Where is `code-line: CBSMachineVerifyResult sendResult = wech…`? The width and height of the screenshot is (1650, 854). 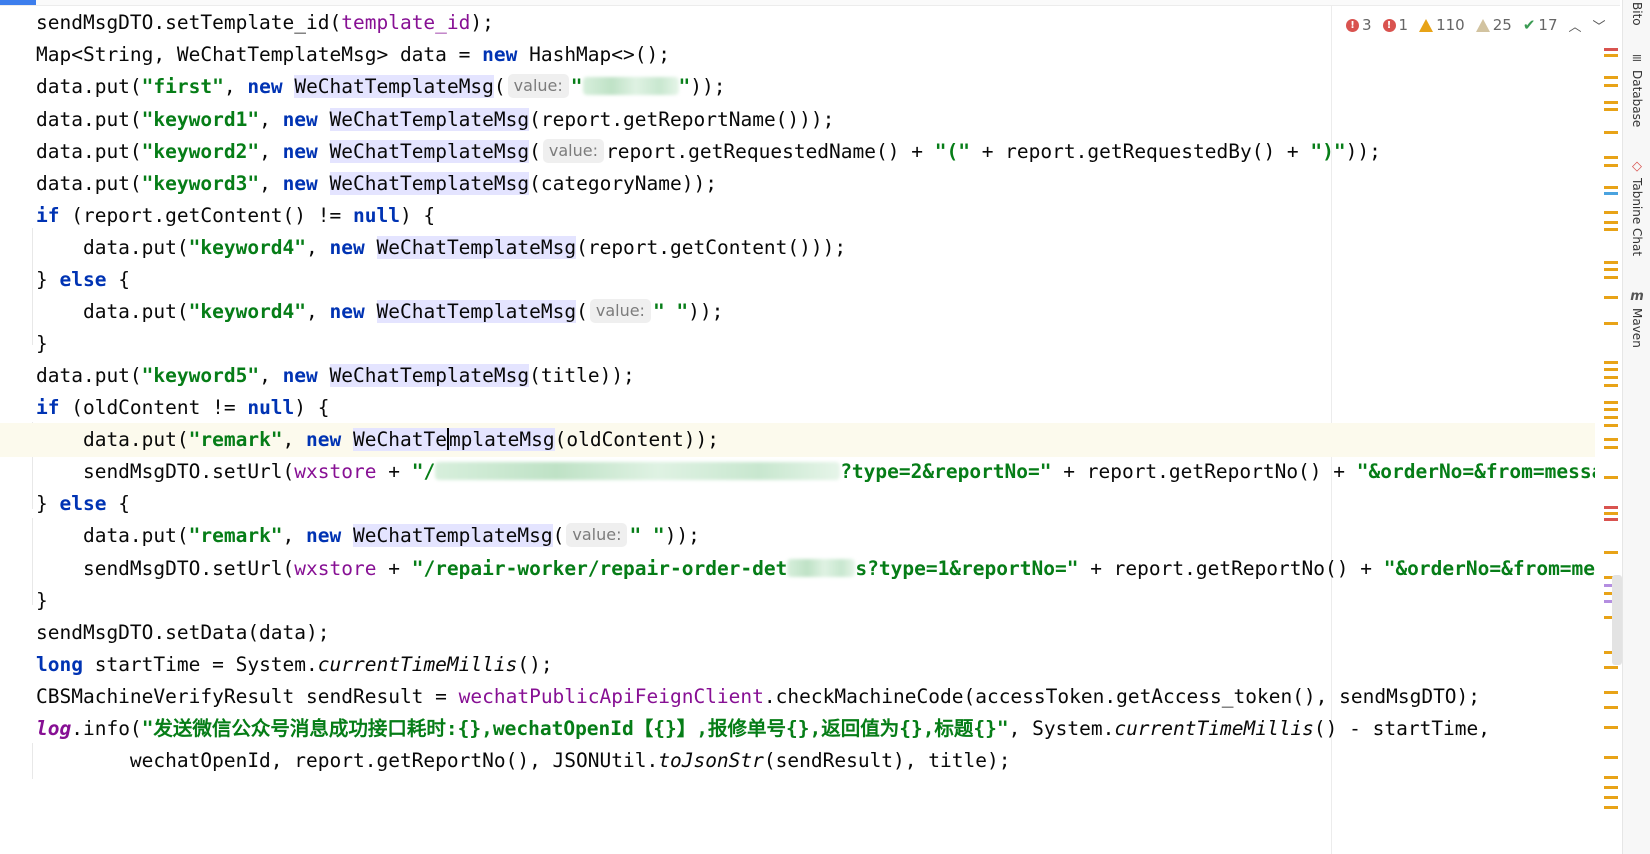
code-line: CBSMachineVerifyResult sendResult = wech… is located at coordinates (797, 697).